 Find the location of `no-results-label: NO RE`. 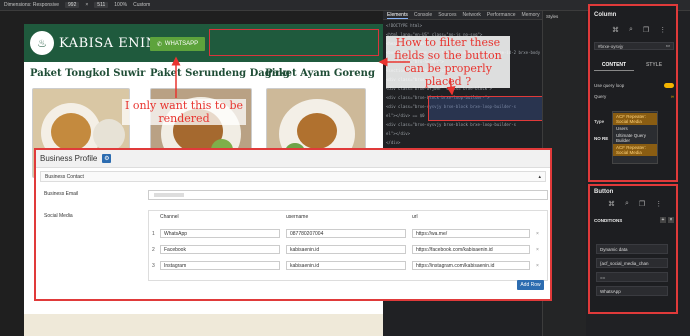

no-results-label: NO RE is located at coordinates (601, 138).